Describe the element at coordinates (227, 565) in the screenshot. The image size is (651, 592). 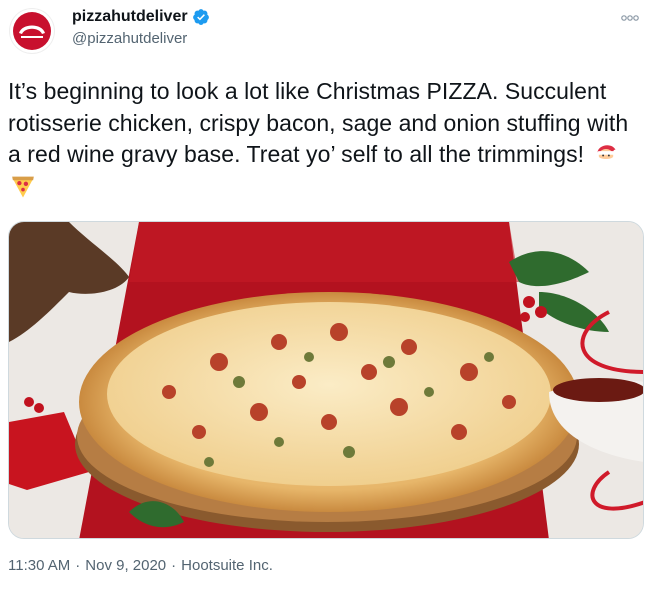
I see `tweet-source: Hootsuite Inc.` at that location.